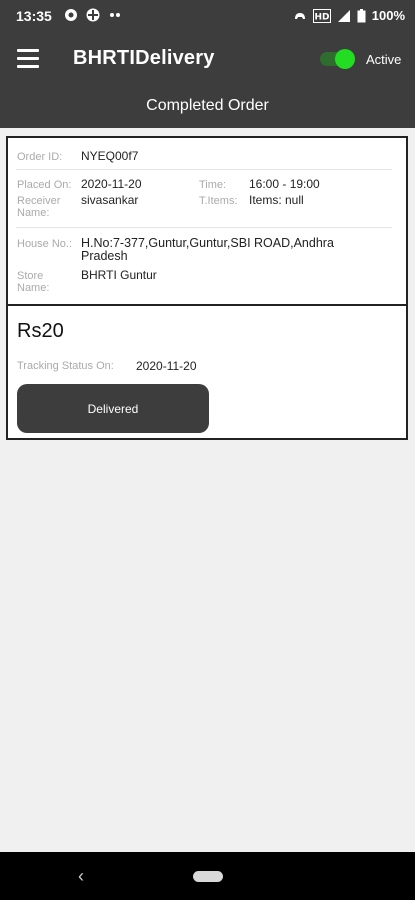 Image resolution: width=415 pixels, height=900 pixels. I want to click on menu-icon, so click(28, 58).